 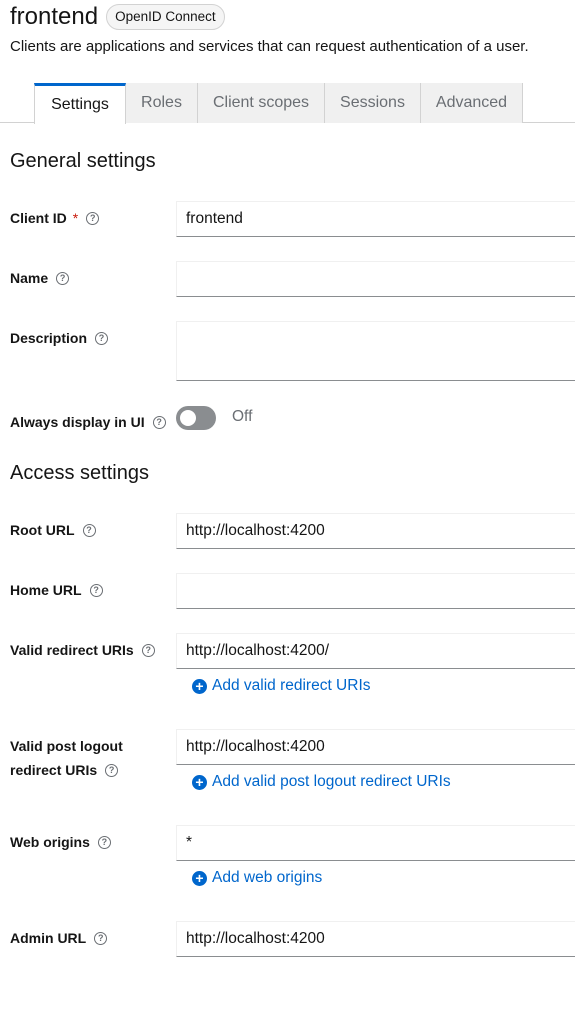 I want to click on tab-client-scopes: Client scopes, so click(x=261, y=103).